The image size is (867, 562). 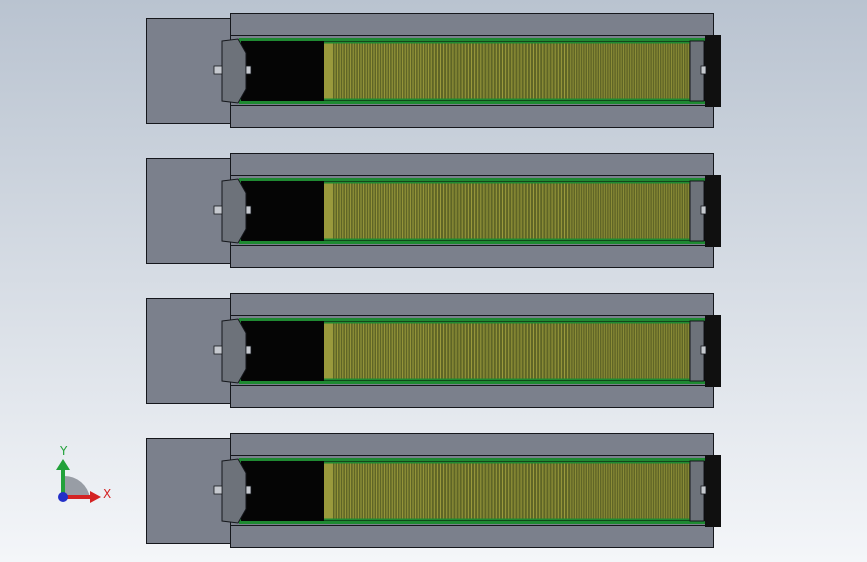 What do you see at coordinates (63, 497) in the screenshot?
I see `triad-z-axis-dot` at bounding box center [63, 497].